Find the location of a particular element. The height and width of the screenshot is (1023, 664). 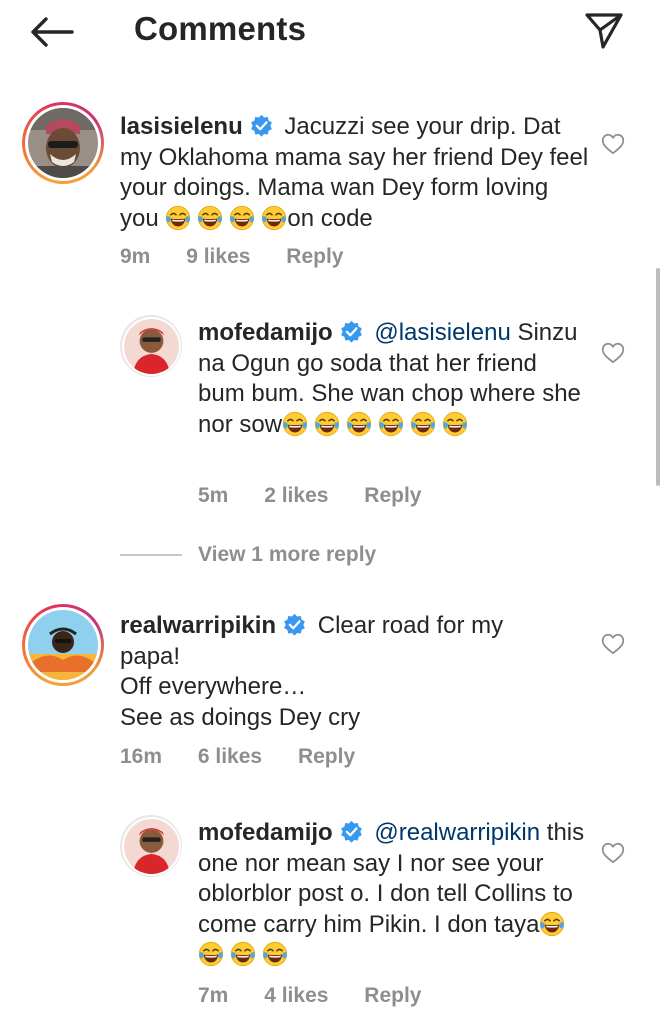

arrow-left-icon is located at coordinates (52, 32).